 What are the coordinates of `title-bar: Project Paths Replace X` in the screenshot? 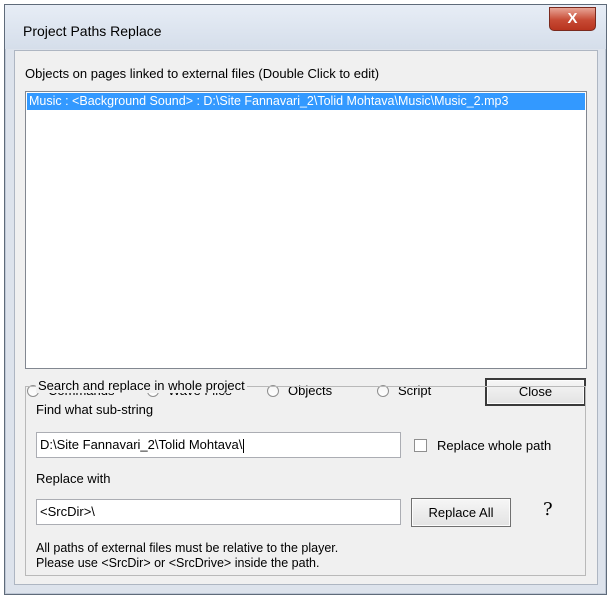 It's located at (305, 27).